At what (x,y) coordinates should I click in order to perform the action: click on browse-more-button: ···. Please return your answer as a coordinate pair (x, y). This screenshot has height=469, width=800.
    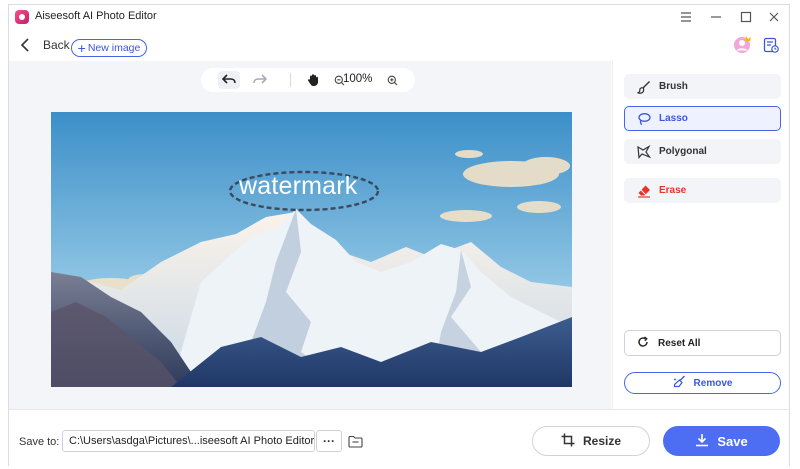
    Looking at the image, I should click on (329, 441).